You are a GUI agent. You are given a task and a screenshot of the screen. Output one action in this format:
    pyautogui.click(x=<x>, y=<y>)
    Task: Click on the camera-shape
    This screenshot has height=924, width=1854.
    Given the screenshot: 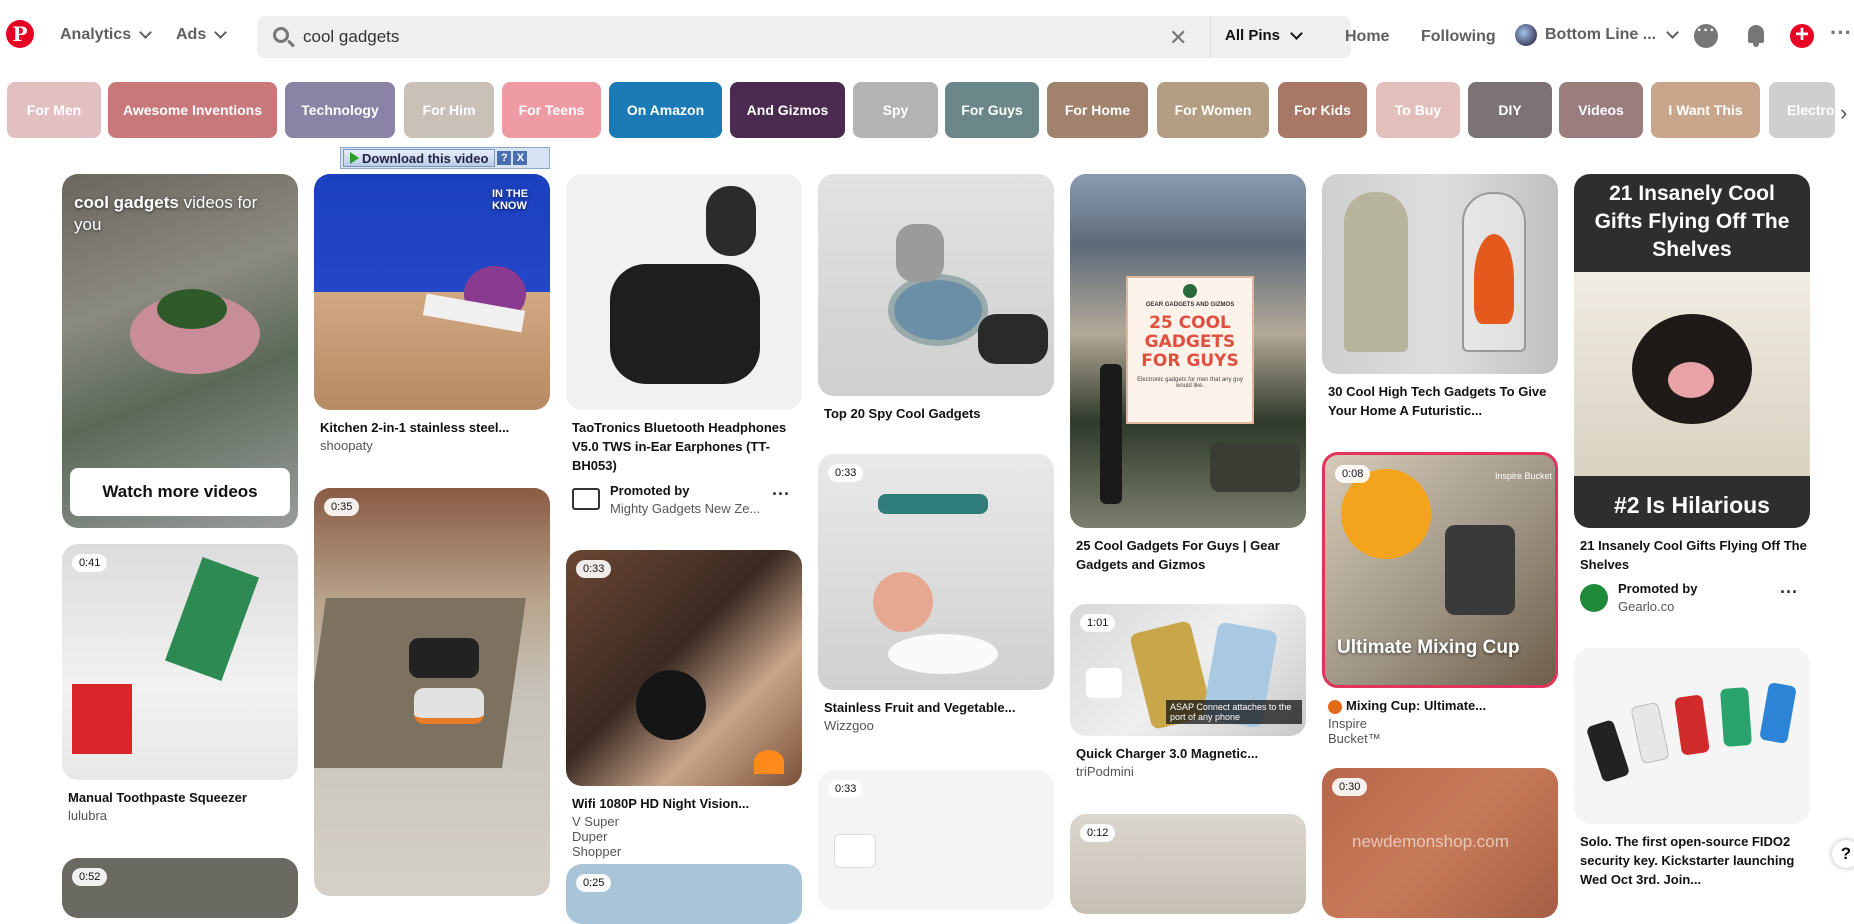 What is the action you would take?
    pyautogui.click(x=671, y=705)
    